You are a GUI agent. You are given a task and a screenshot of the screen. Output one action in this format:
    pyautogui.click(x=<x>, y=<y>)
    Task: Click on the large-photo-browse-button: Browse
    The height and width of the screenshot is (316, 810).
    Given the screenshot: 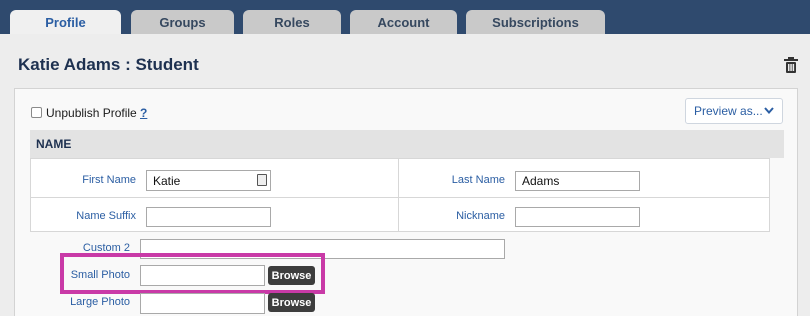 What is the action you would take?
    pyautogui.click(x=291, y=302)
    